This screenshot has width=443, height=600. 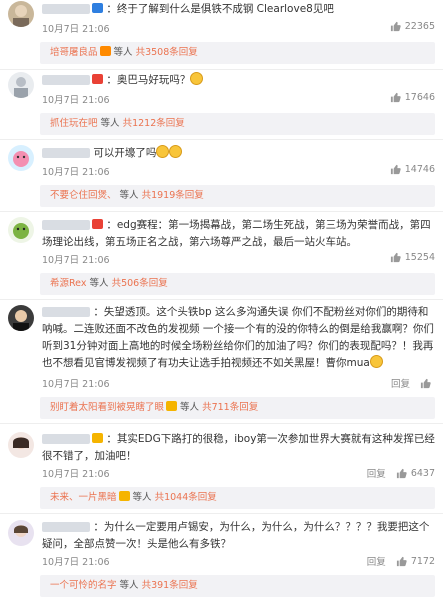 What do you see at coordinates (237, 124) in the screenshot?
I see `reply-summary: 抓住玩在吧 等人 共1212条回复` at bounding box center [237, 124].